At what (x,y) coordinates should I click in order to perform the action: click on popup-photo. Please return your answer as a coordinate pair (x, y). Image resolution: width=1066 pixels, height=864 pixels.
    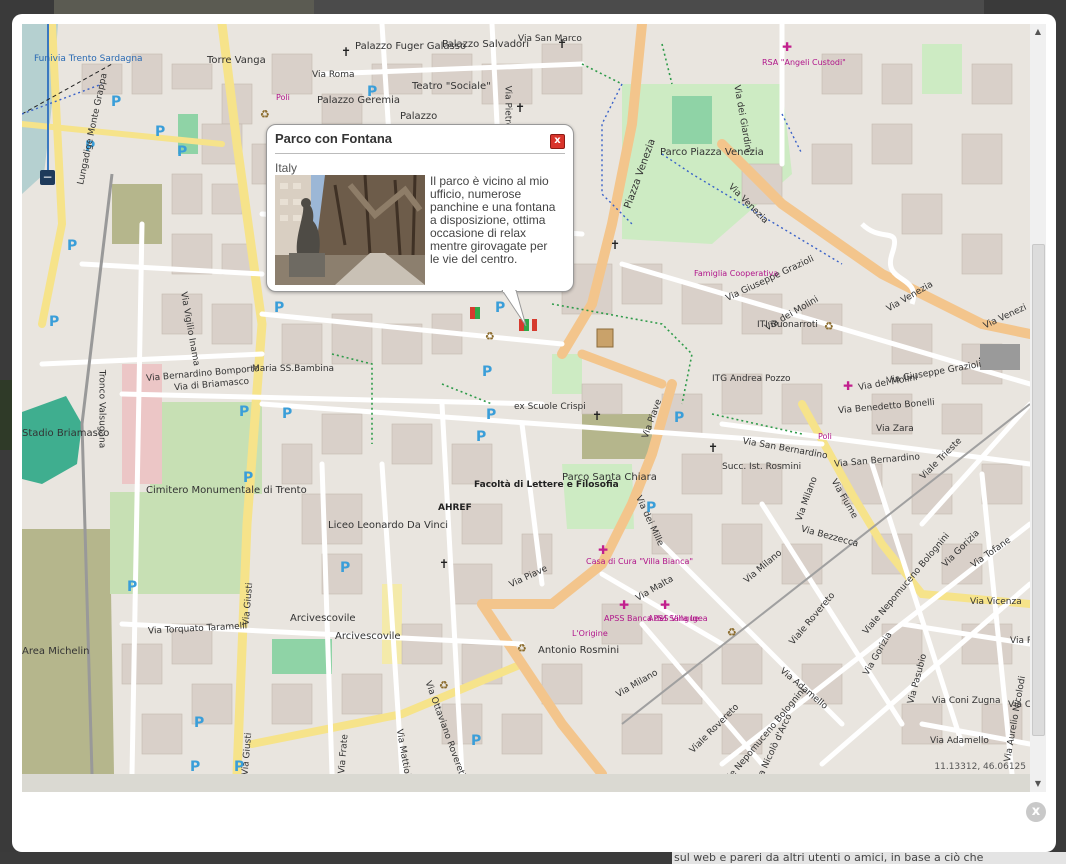
    Looking at the image, I should click on (350, 230).